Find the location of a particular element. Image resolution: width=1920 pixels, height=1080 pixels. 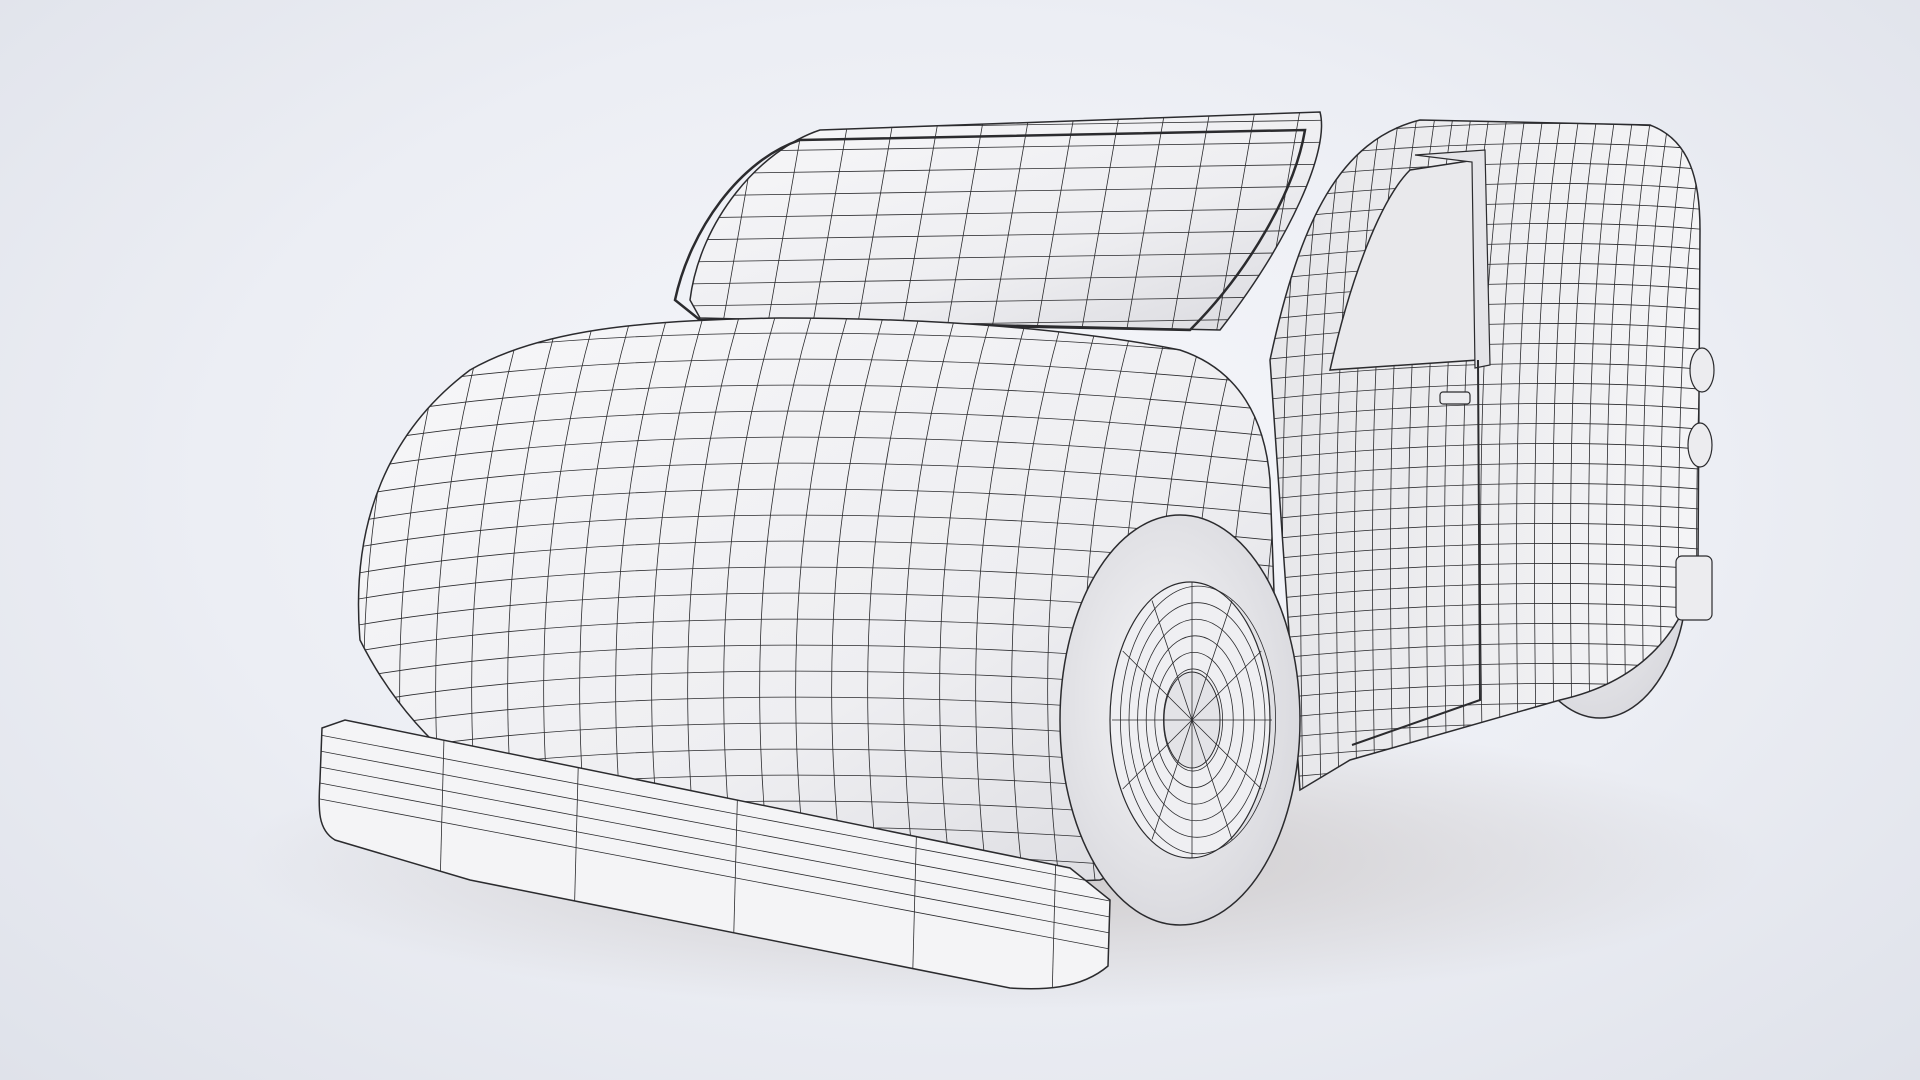

van-roof is located at coordinates (1006, 221).